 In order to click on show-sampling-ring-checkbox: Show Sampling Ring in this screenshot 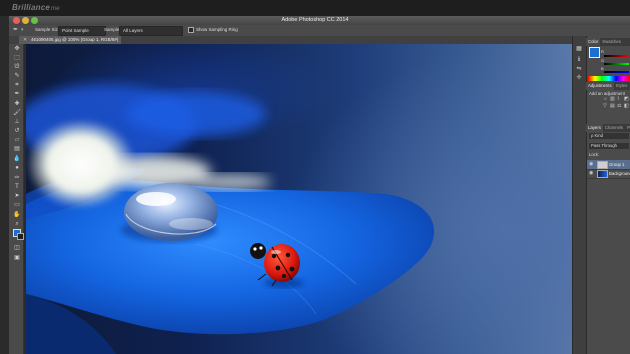, I will do `click(213, 30)`.